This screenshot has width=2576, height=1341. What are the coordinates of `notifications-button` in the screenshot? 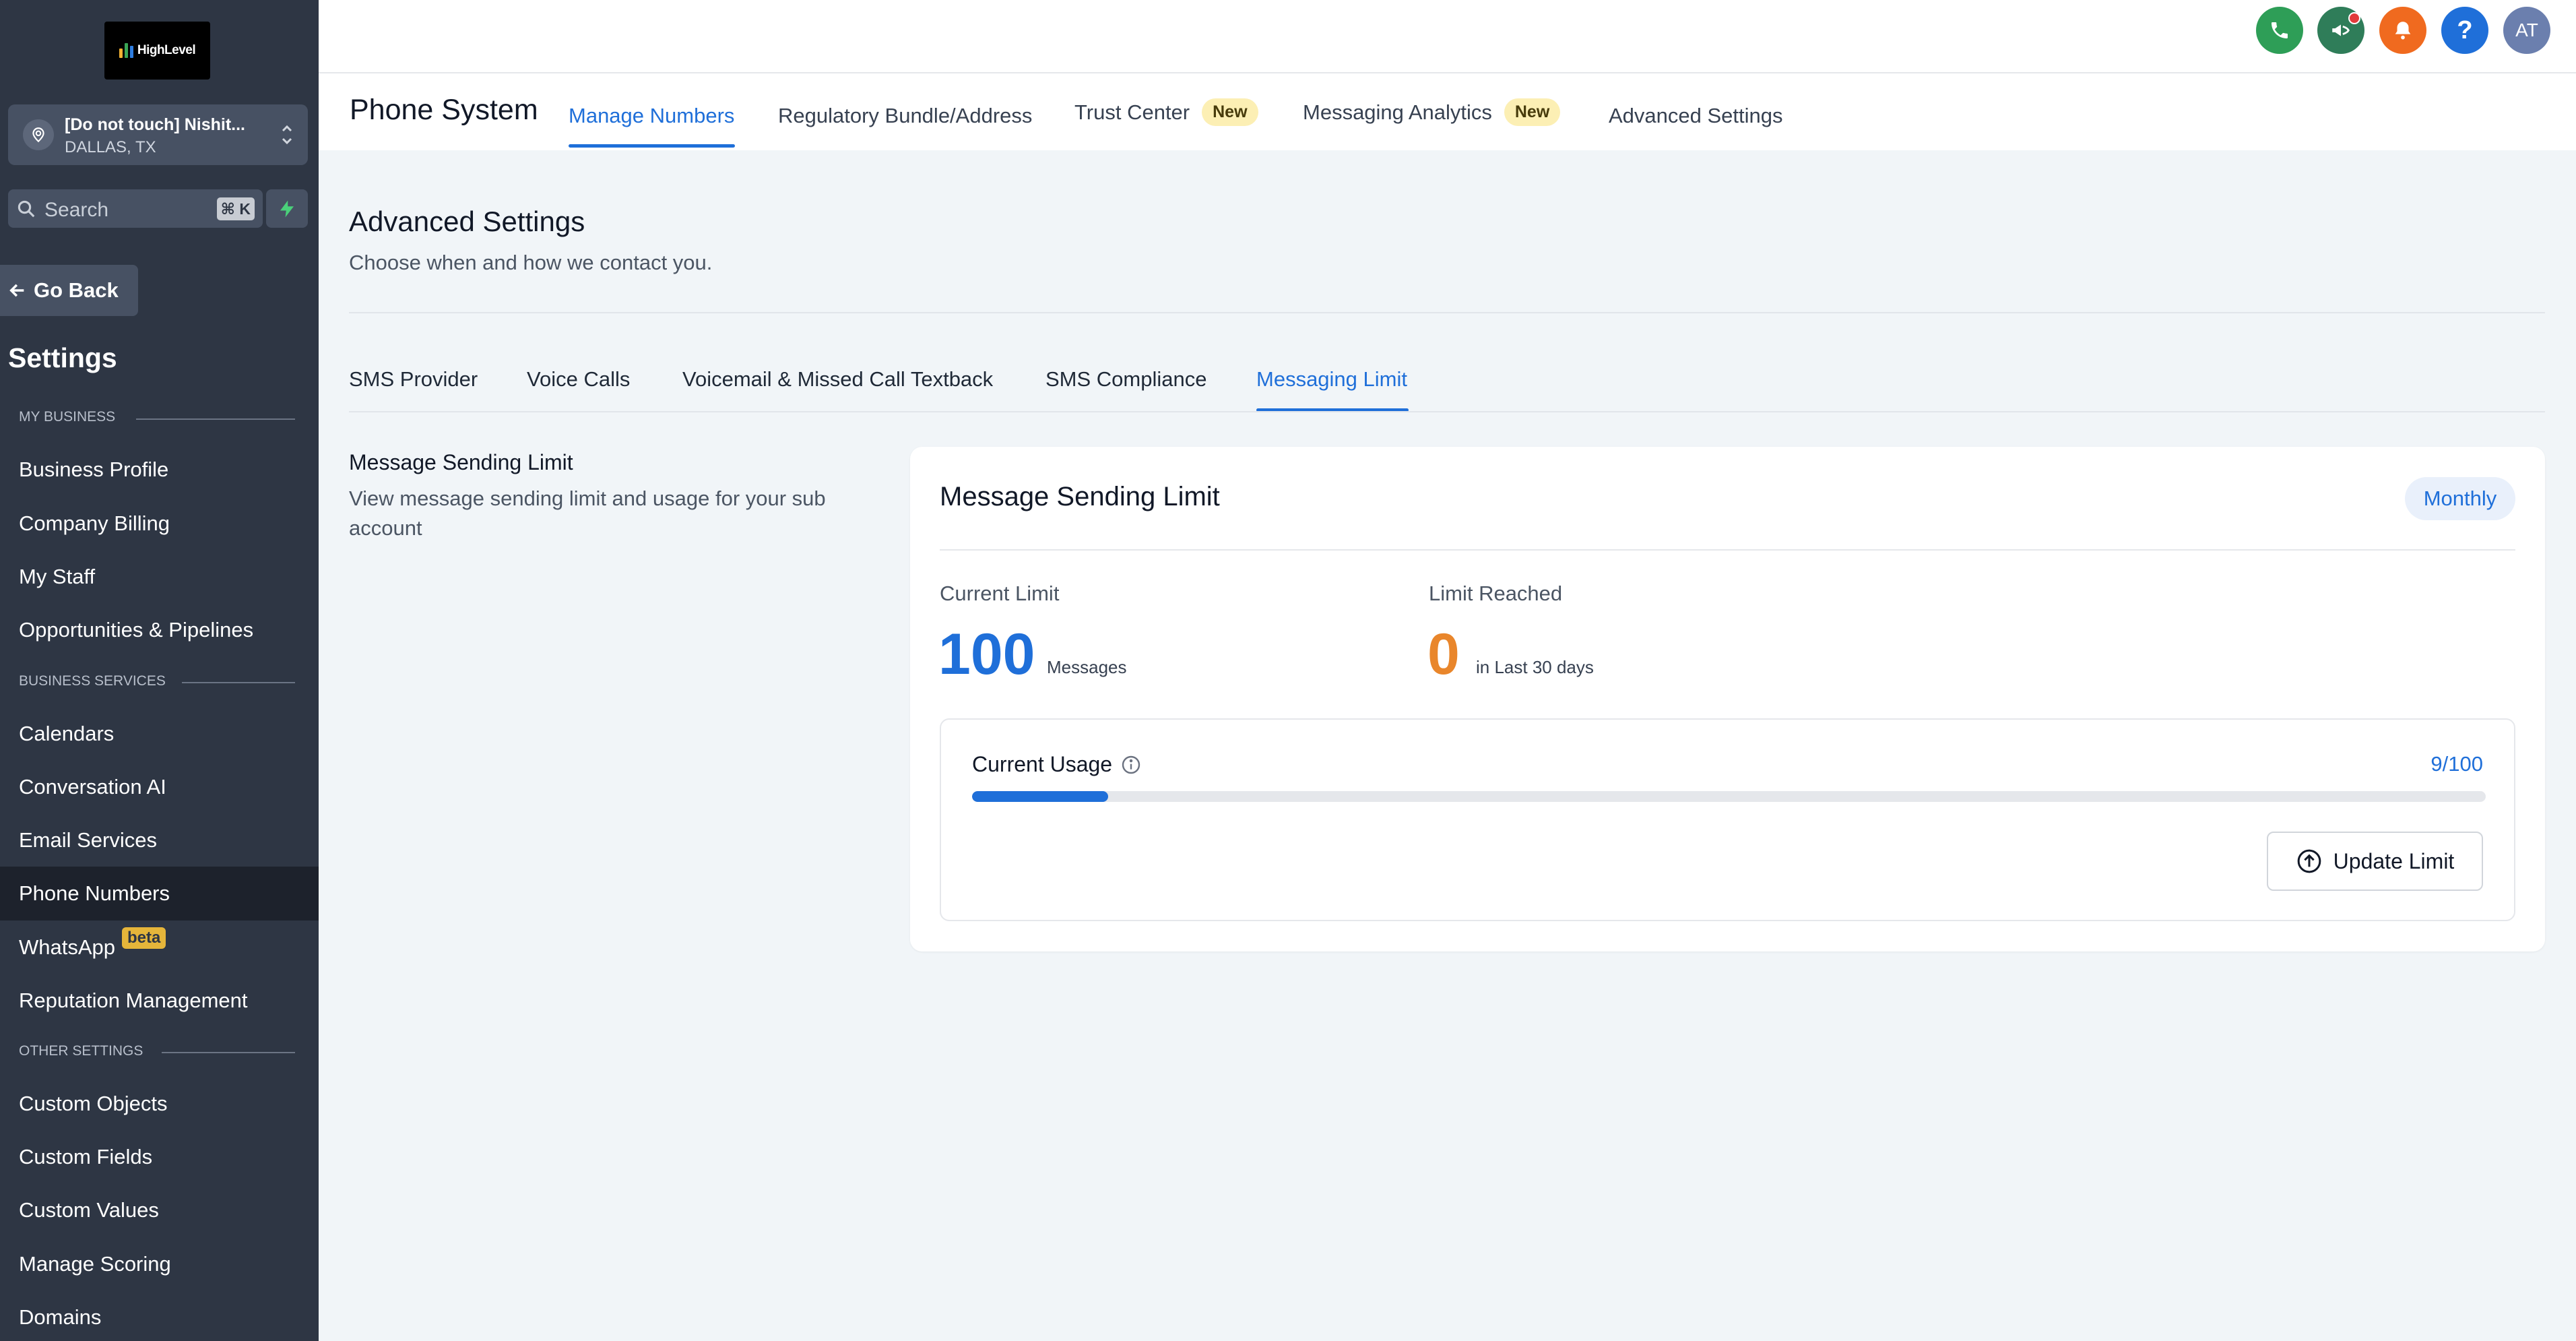 It's located at (2402, 31).